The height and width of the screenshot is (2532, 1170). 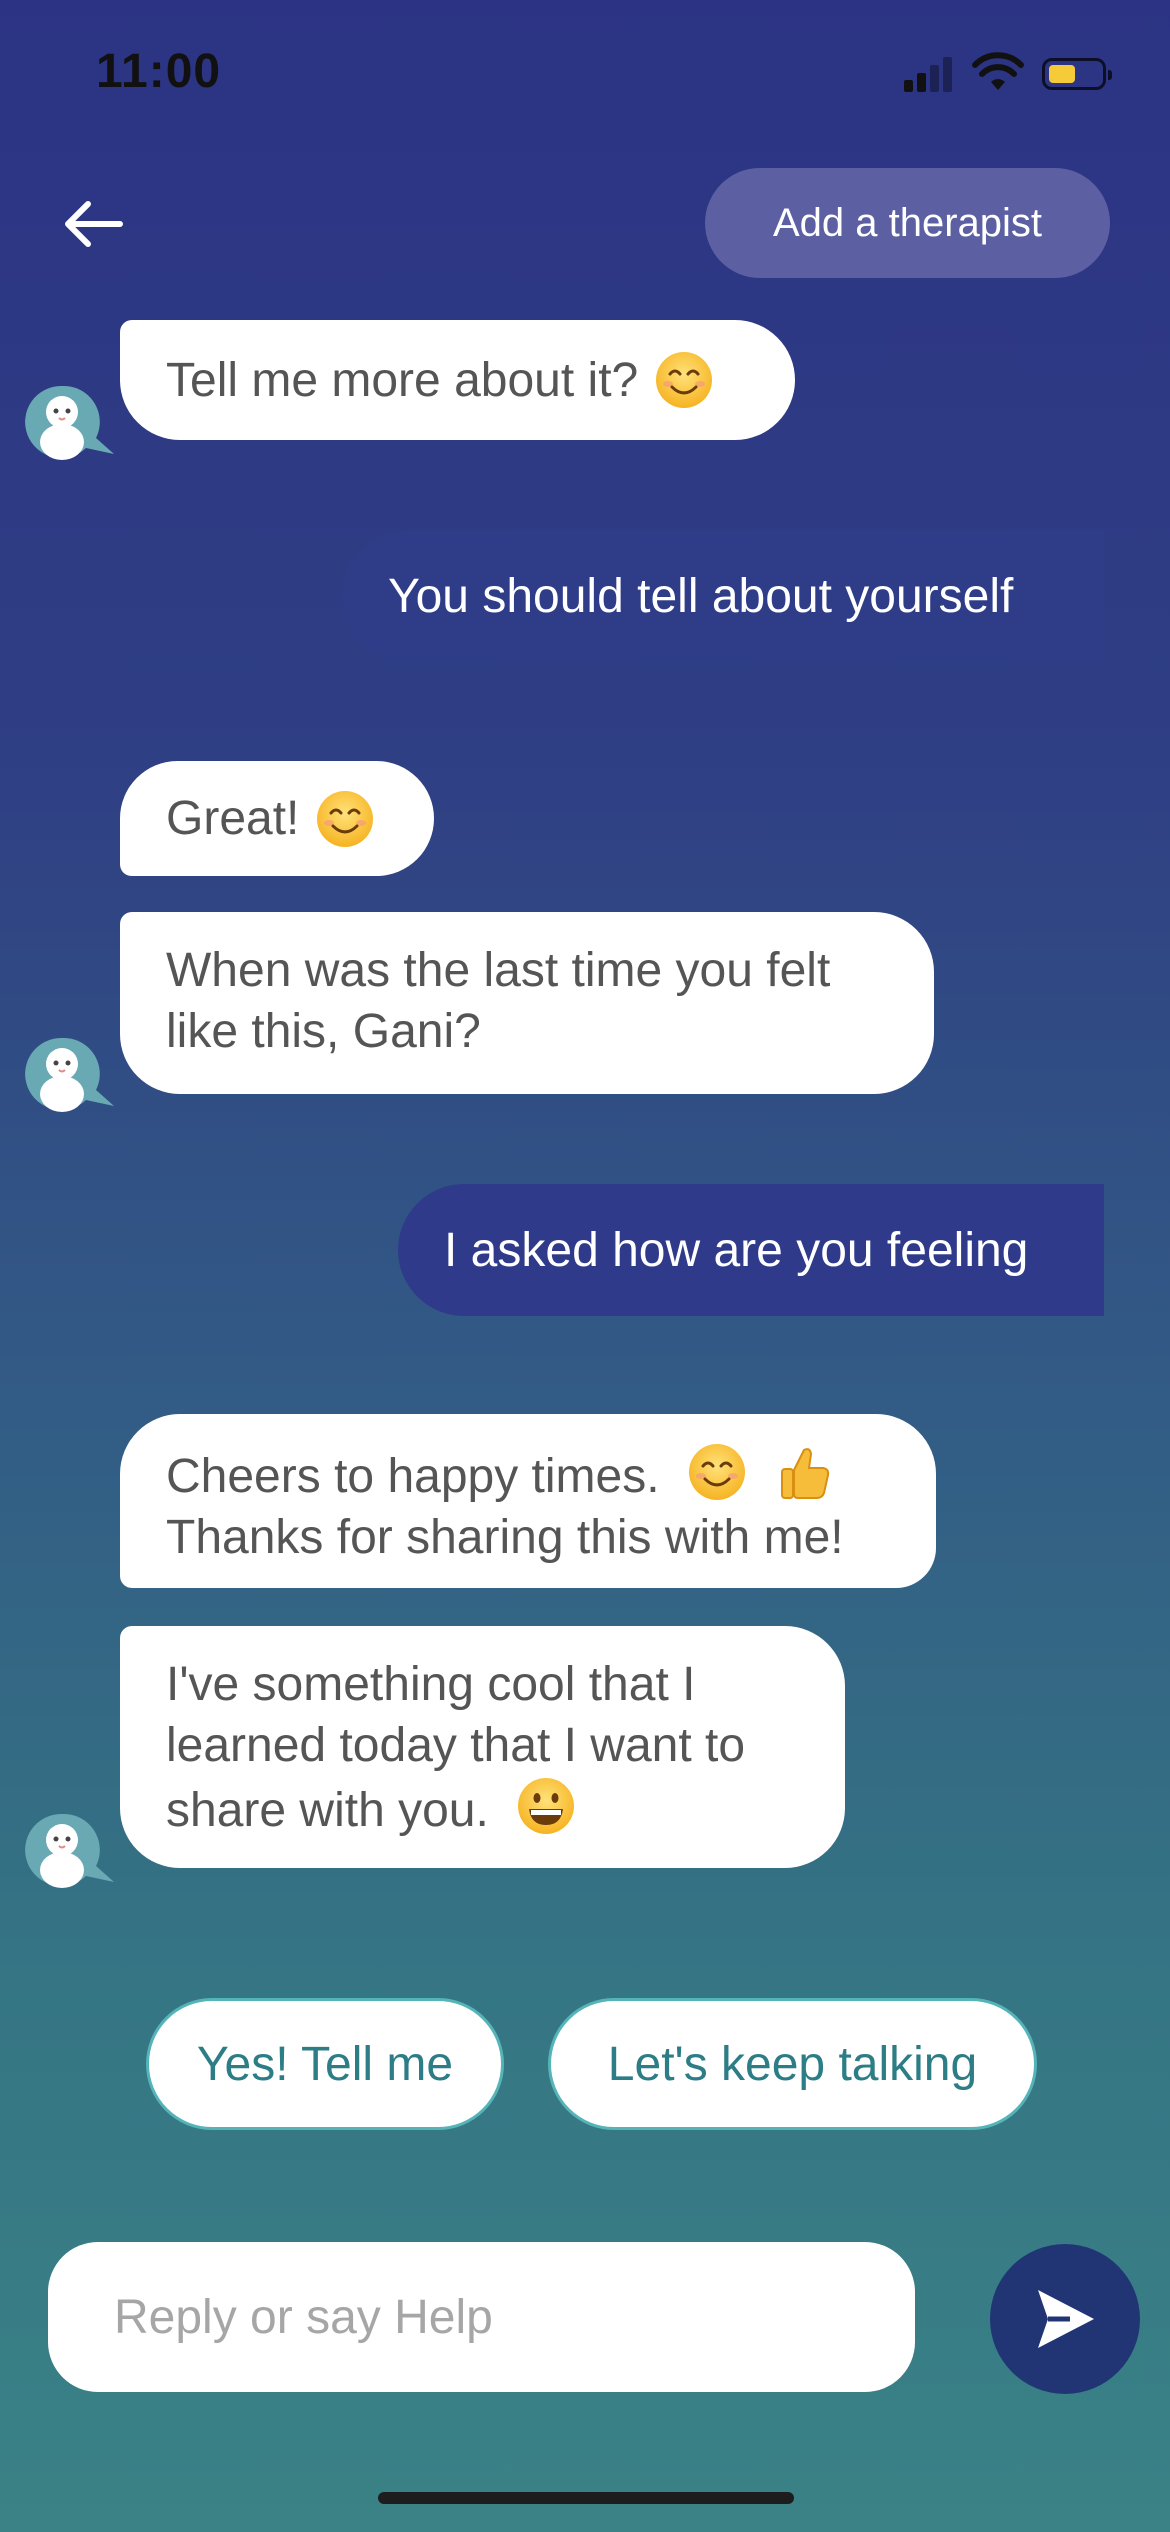 I want to click on home-indicator, so click(x=586, y=2498).